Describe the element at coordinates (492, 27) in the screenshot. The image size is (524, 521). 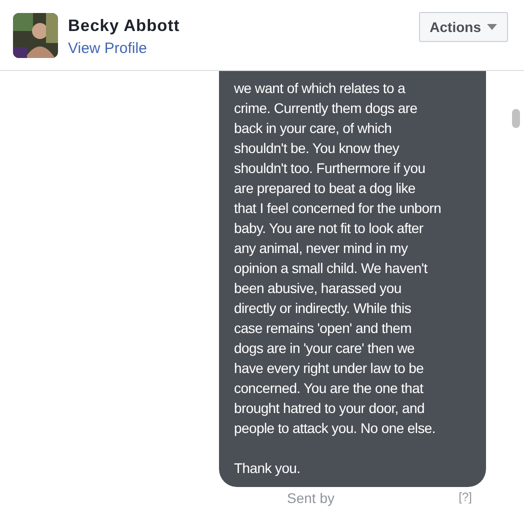
I see `caret-icon` at that location.